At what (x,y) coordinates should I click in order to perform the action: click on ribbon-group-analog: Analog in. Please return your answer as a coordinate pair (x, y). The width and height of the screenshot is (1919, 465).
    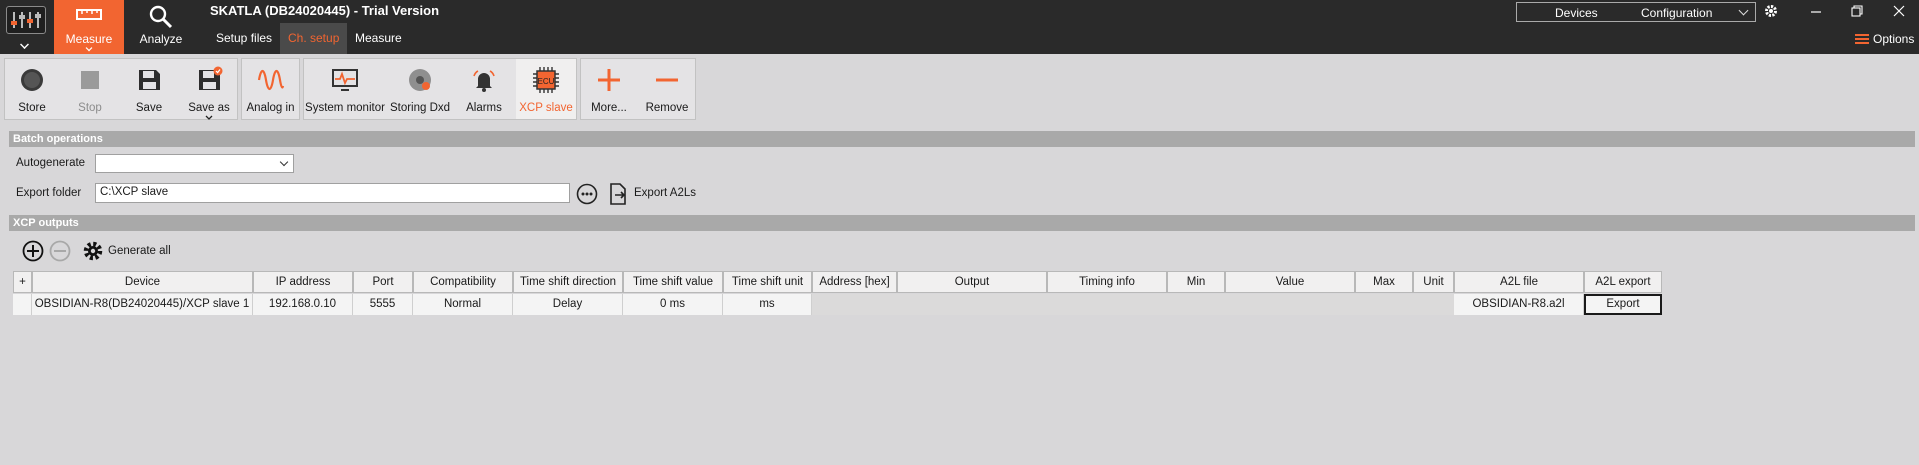
    Looking at the image, I should click on (270, 89).